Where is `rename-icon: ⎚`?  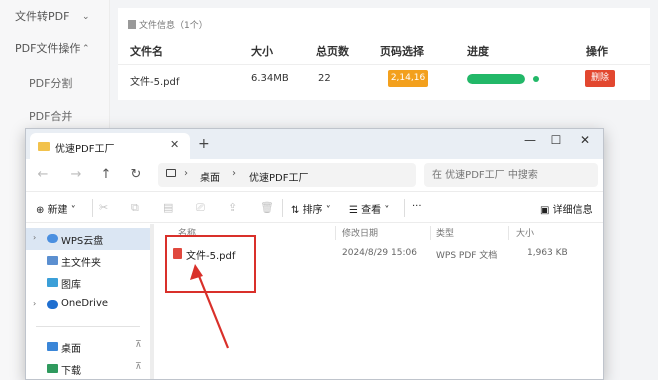
rename-icon: ⎚ is located at coordinates (200, 208).